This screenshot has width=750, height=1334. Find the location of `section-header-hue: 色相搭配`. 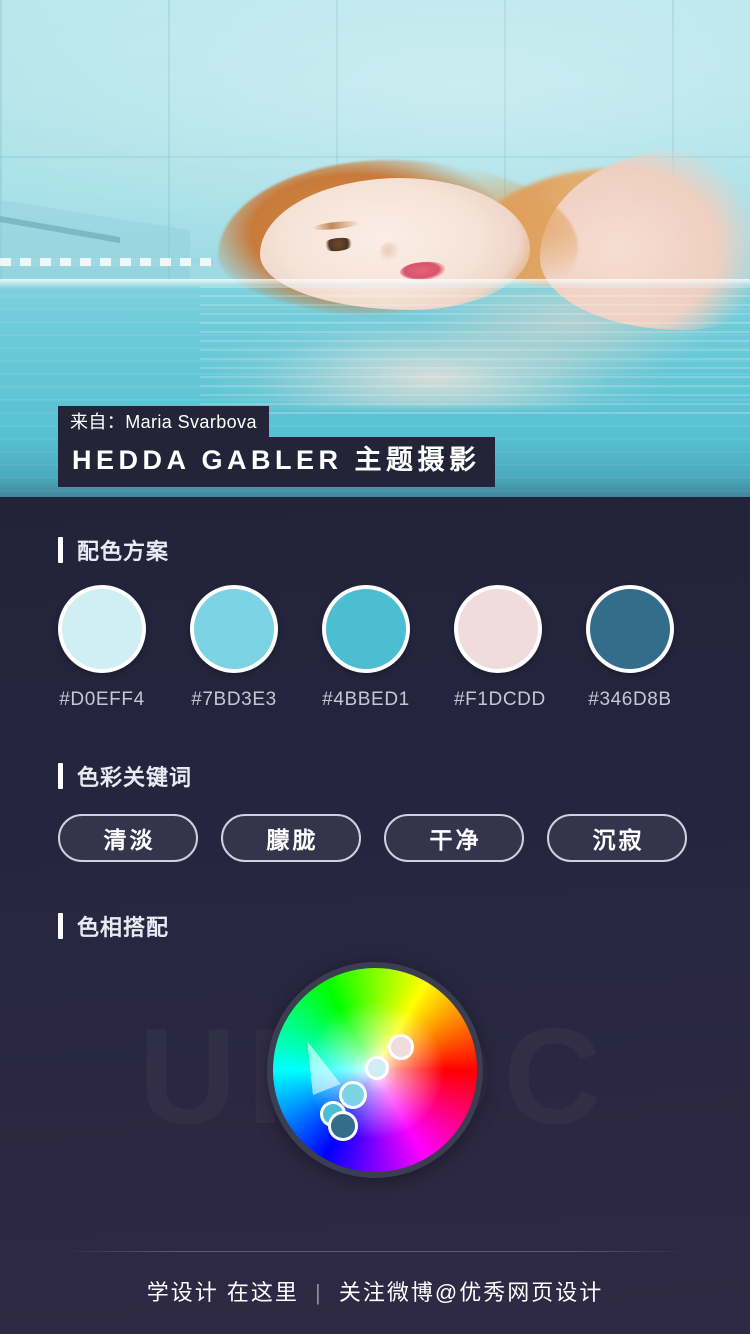

section-header-hue: 色相搭配 is located at coordinates (113, 926).